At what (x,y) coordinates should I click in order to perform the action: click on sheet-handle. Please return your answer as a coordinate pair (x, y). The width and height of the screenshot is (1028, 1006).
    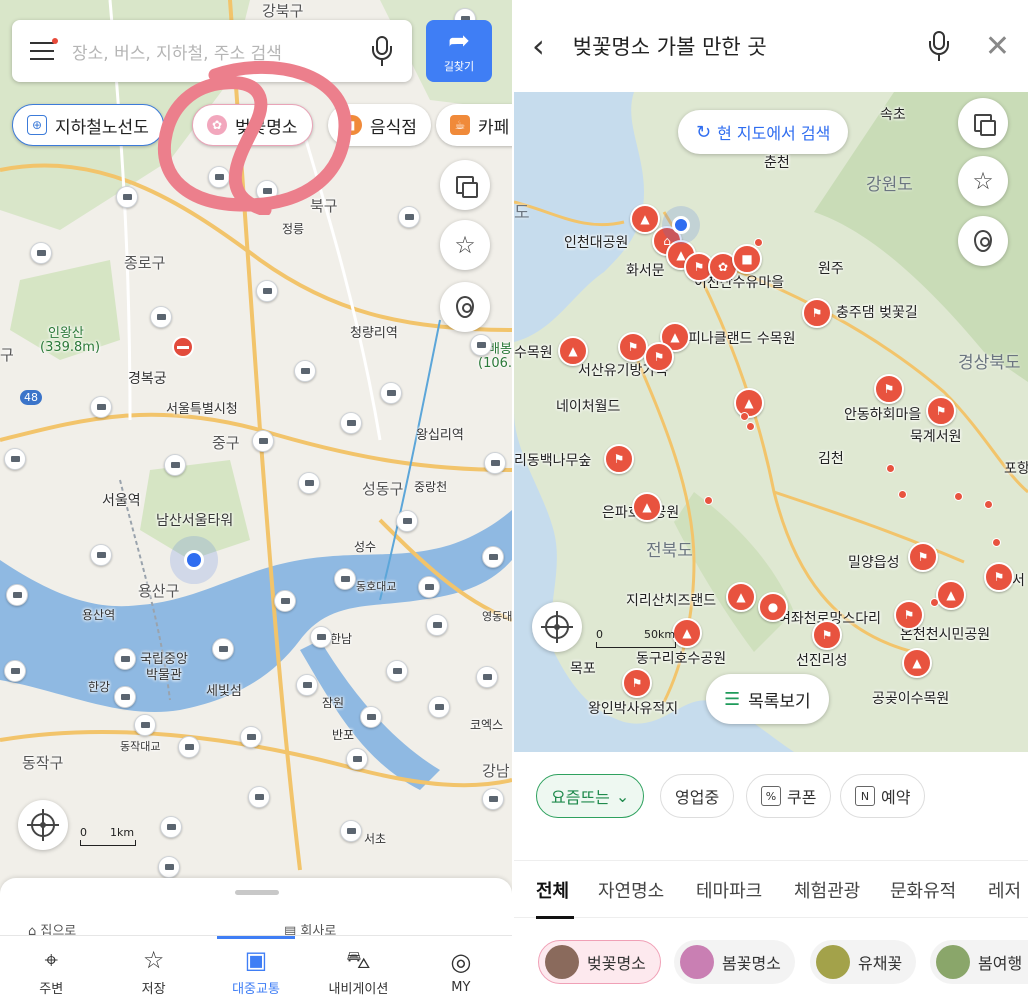
    Looking at the image, I should click on (257, 892).